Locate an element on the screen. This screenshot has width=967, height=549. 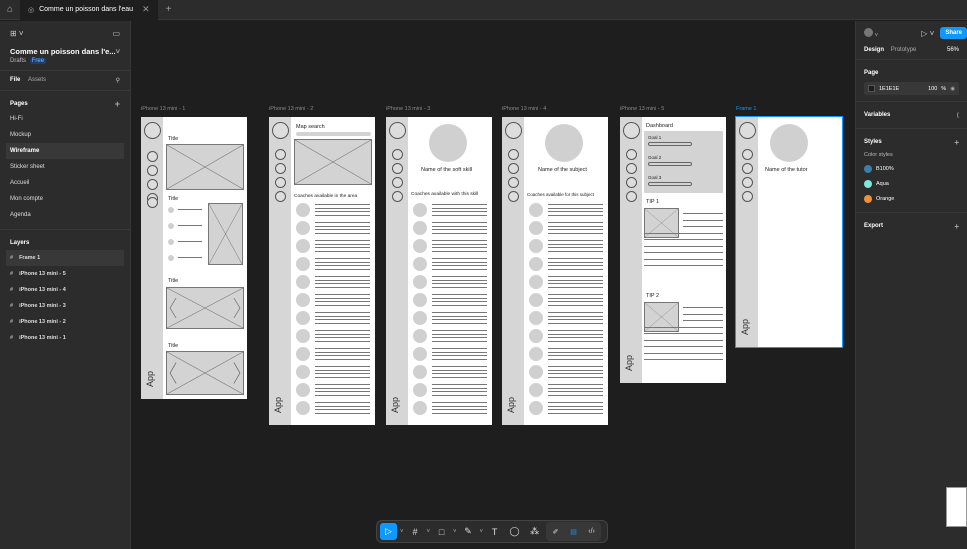
add-page-icon: + is located at coordinates (117, 104).